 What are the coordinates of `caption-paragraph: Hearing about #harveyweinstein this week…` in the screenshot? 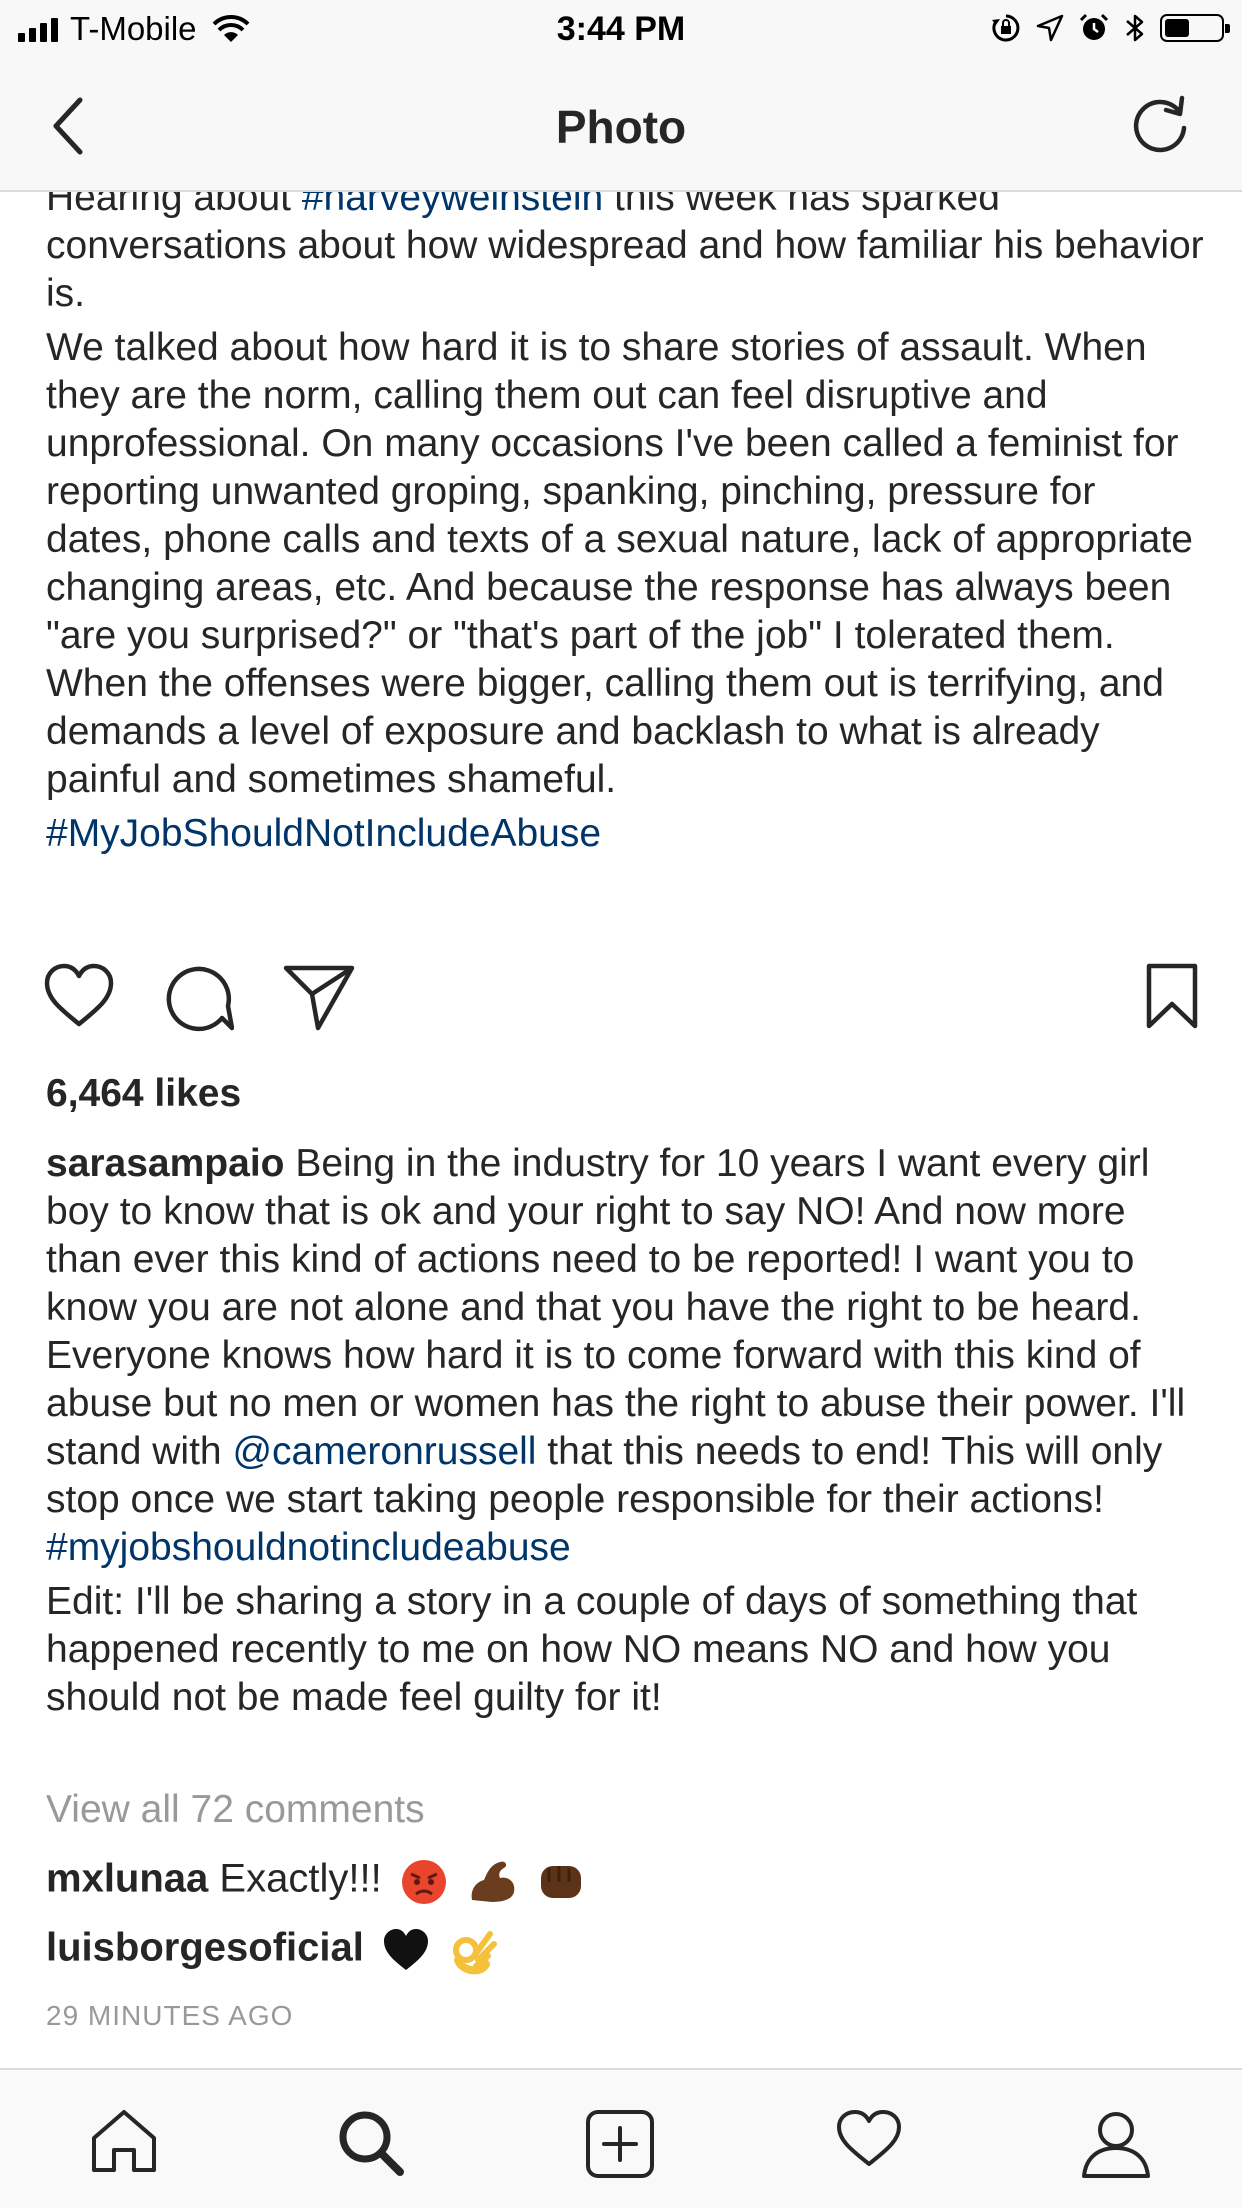 It's located at (626, 255).